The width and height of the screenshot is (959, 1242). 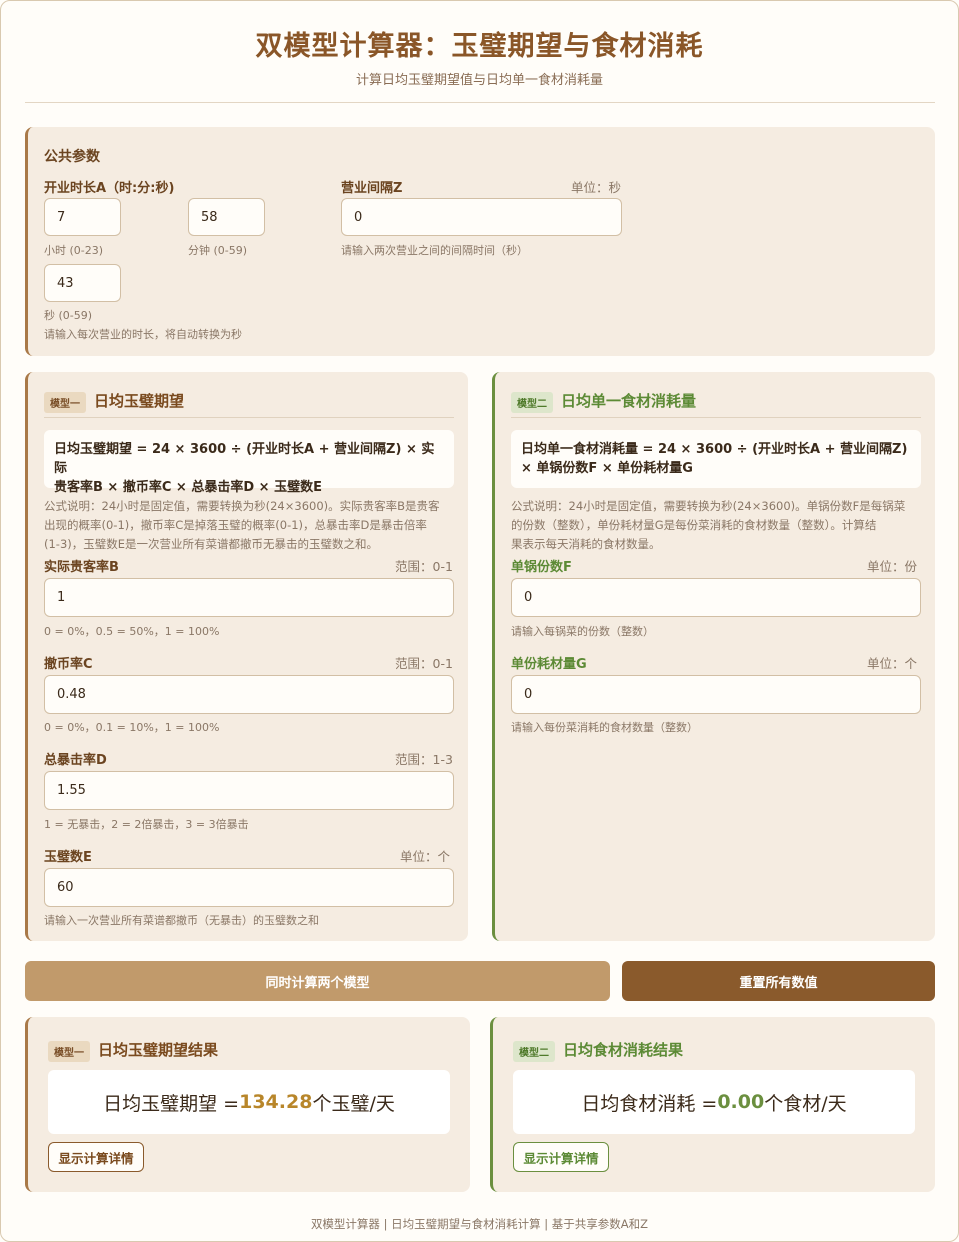 What do you see at coordinates (276, 1102) in the screenshot?
I see `result1-value: 134.28` at bounding box center [276, 1102].